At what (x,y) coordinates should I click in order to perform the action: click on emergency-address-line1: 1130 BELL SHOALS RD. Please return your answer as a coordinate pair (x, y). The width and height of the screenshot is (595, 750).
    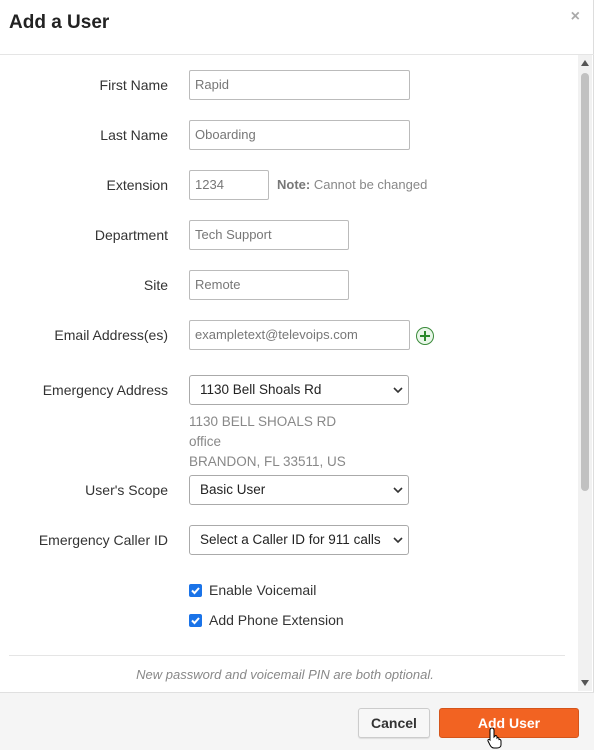
    Looking at the image, I should click on (263, 421).